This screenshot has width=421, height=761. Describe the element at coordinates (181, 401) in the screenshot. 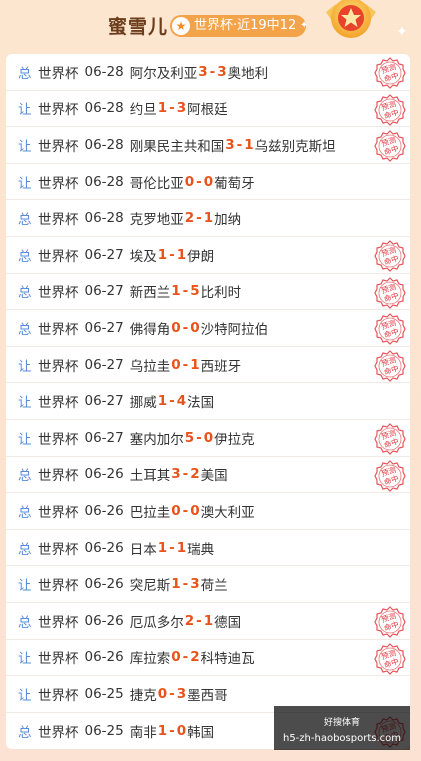

I see `away-score: 4` at that location.